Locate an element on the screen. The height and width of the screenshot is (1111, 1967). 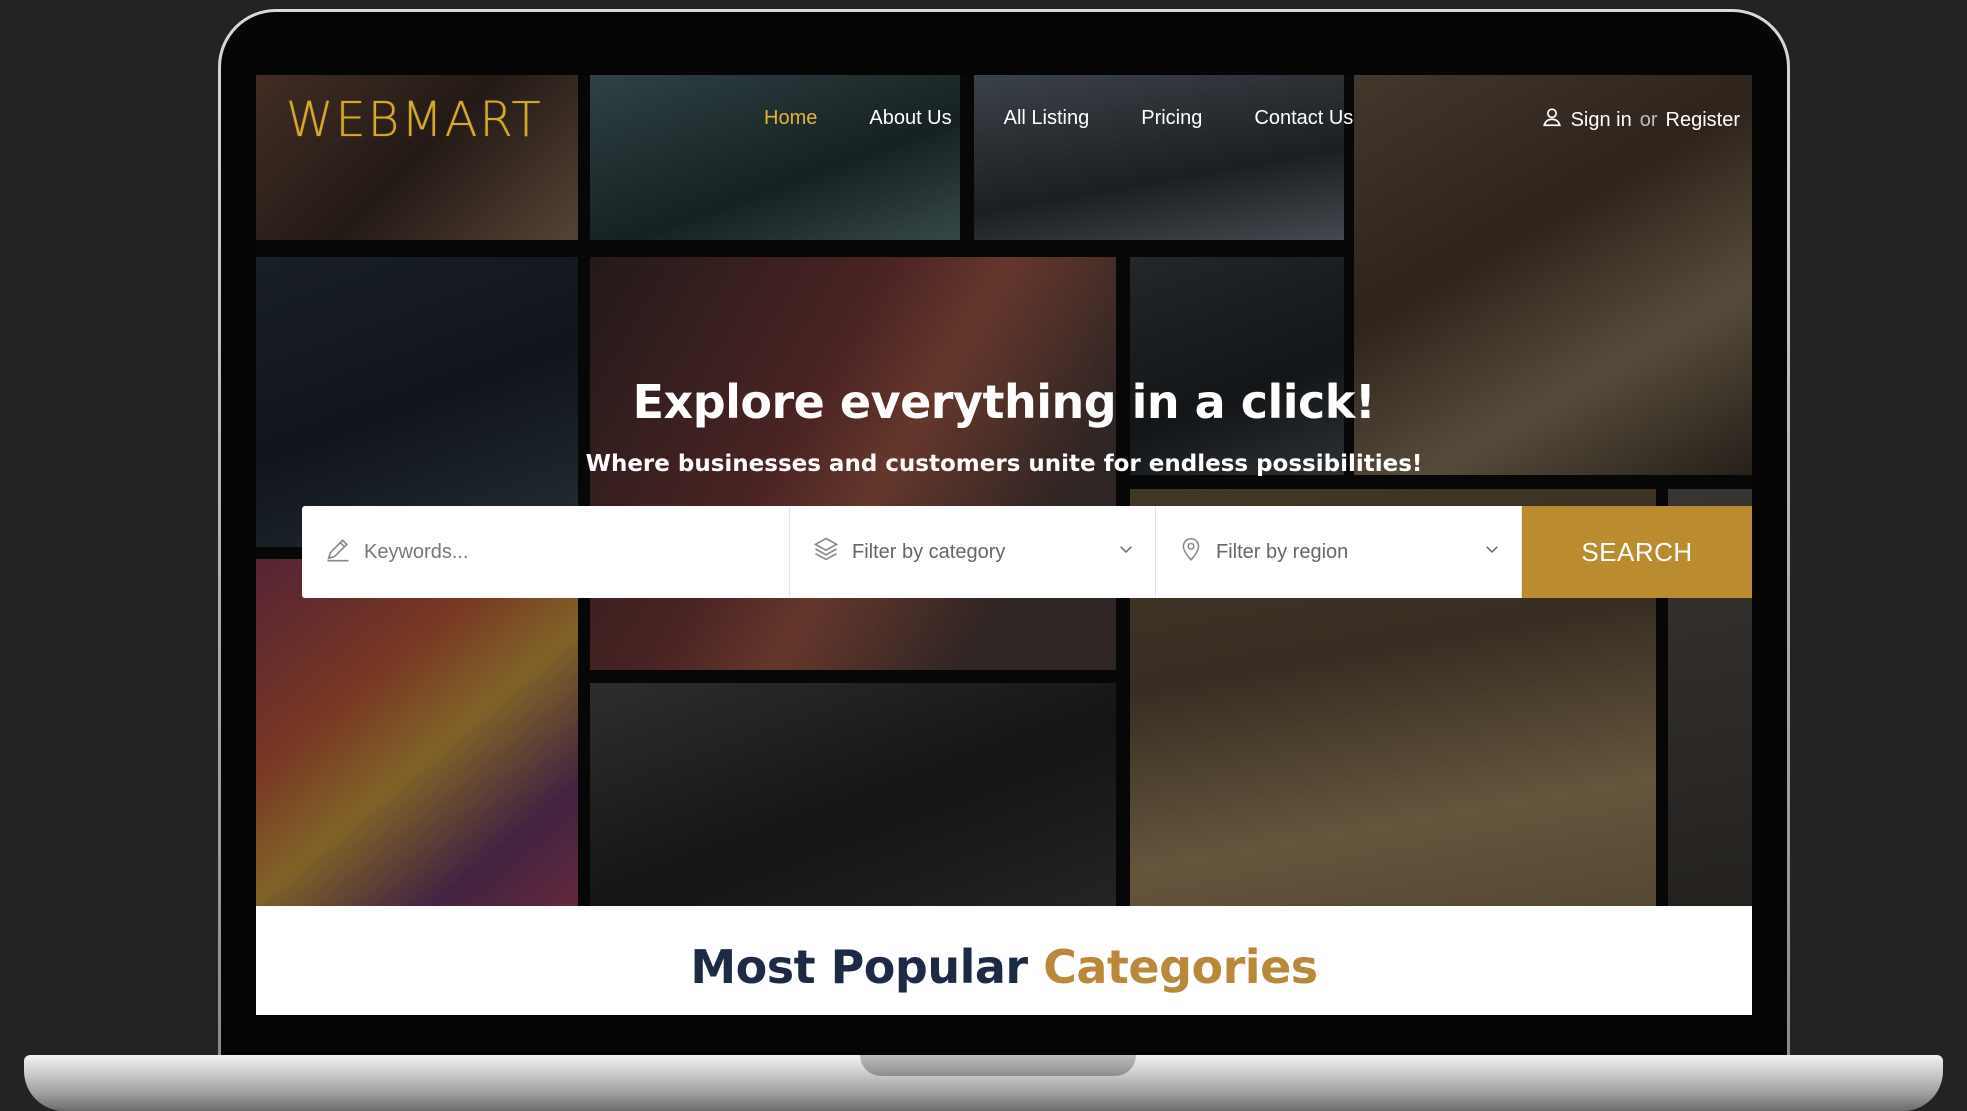
category-select-label: Filter by category is located at coordinates (929, 551).